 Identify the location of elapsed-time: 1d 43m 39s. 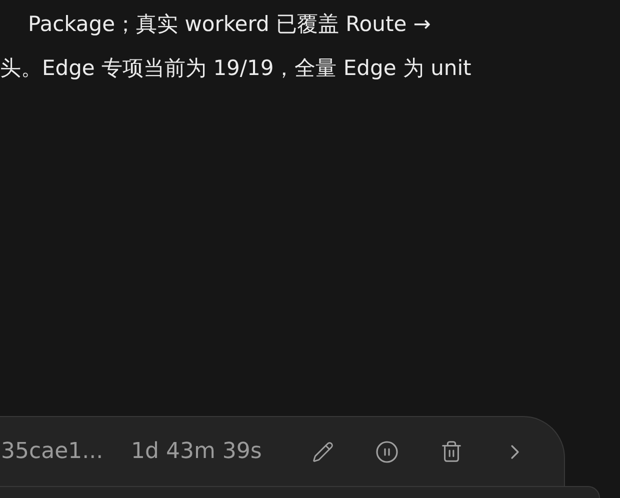
(197, 451).